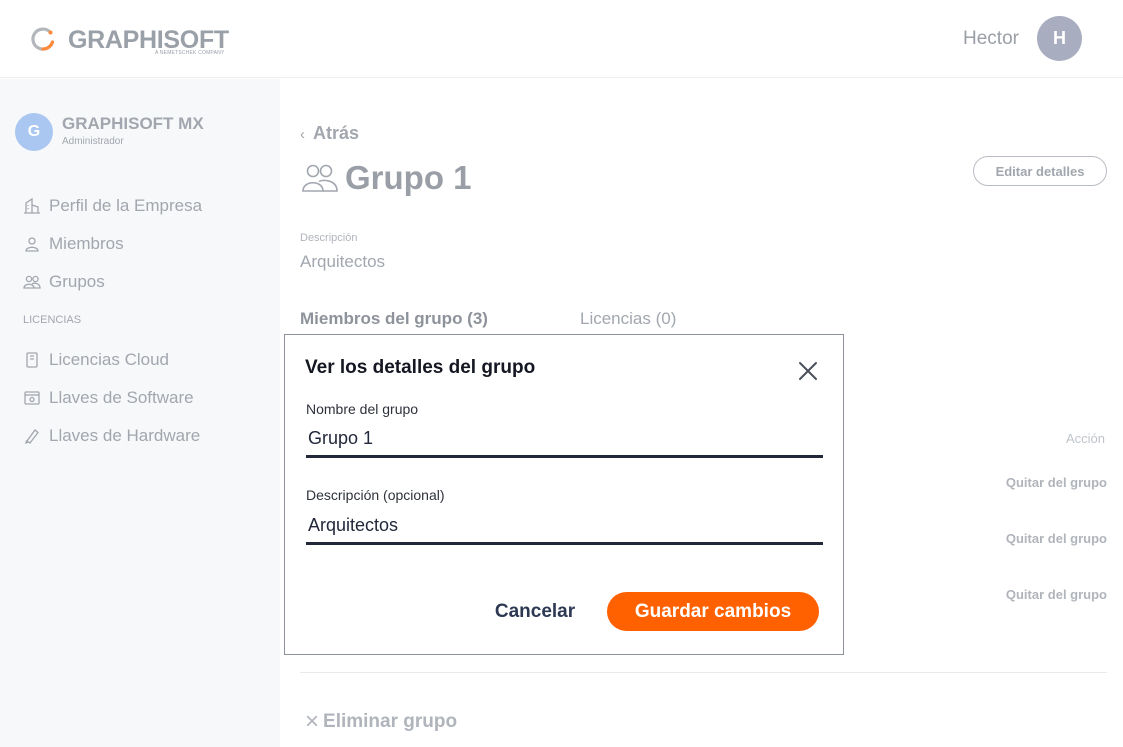  I want to click on cancel-button: Cancelar, so click(535, 612).